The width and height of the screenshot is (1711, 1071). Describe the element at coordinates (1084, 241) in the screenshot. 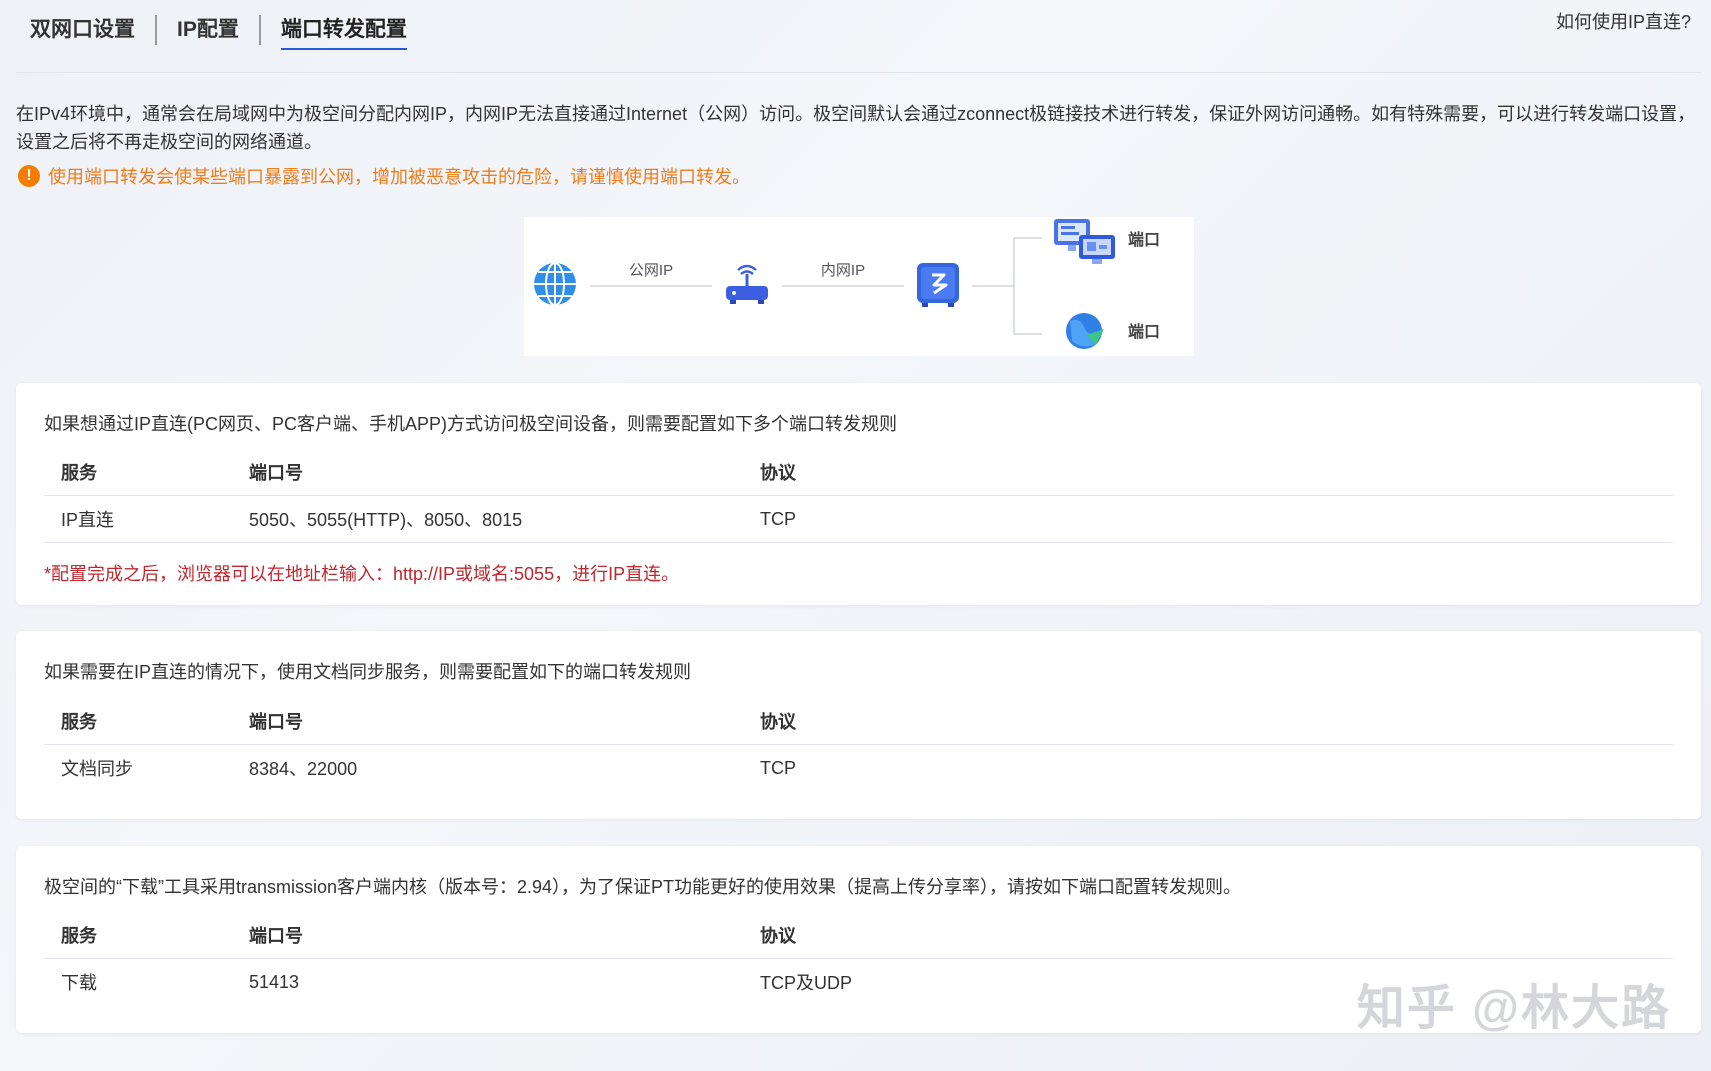

I see `pc-clients-icon` at that location.